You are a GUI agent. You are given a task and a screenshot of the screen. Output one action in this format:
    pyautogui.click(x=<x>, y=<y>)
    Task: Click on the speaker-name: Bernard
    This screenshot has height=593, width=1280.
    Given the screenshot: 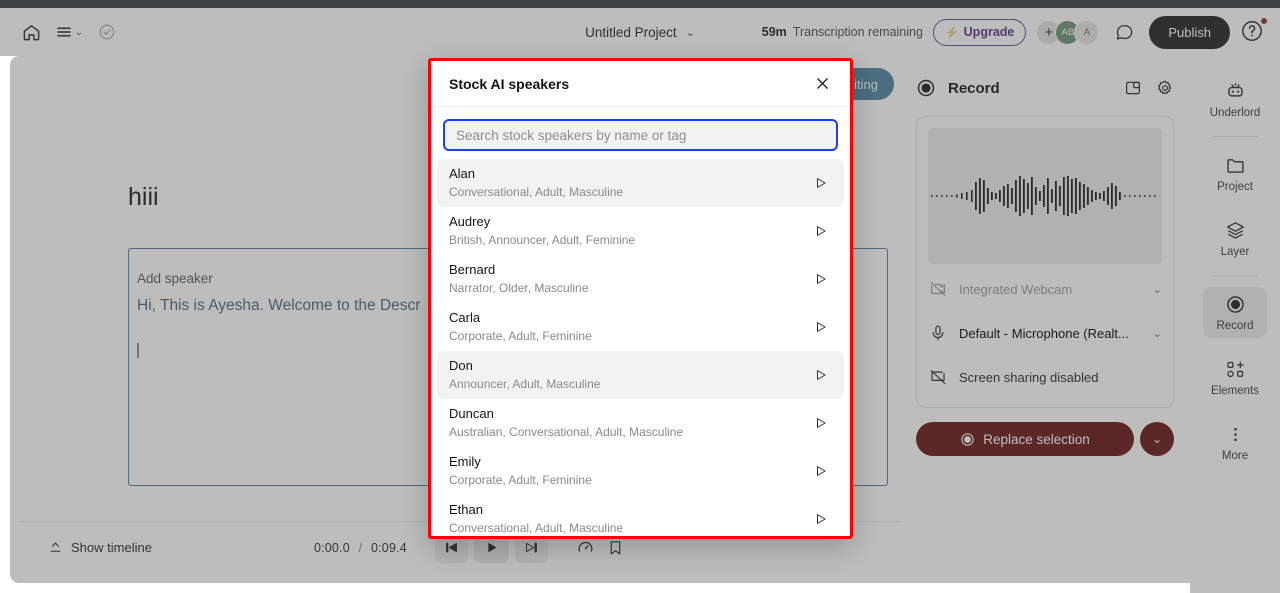 What is the action you would take?
    pyautogui.click(x=472, y=269)
    